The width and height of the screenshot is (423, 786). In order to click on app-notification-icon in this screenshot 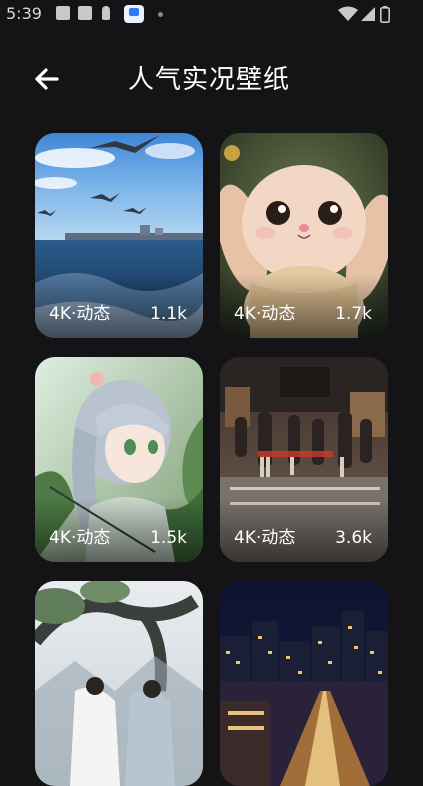, I will do `click(85, 13)`.